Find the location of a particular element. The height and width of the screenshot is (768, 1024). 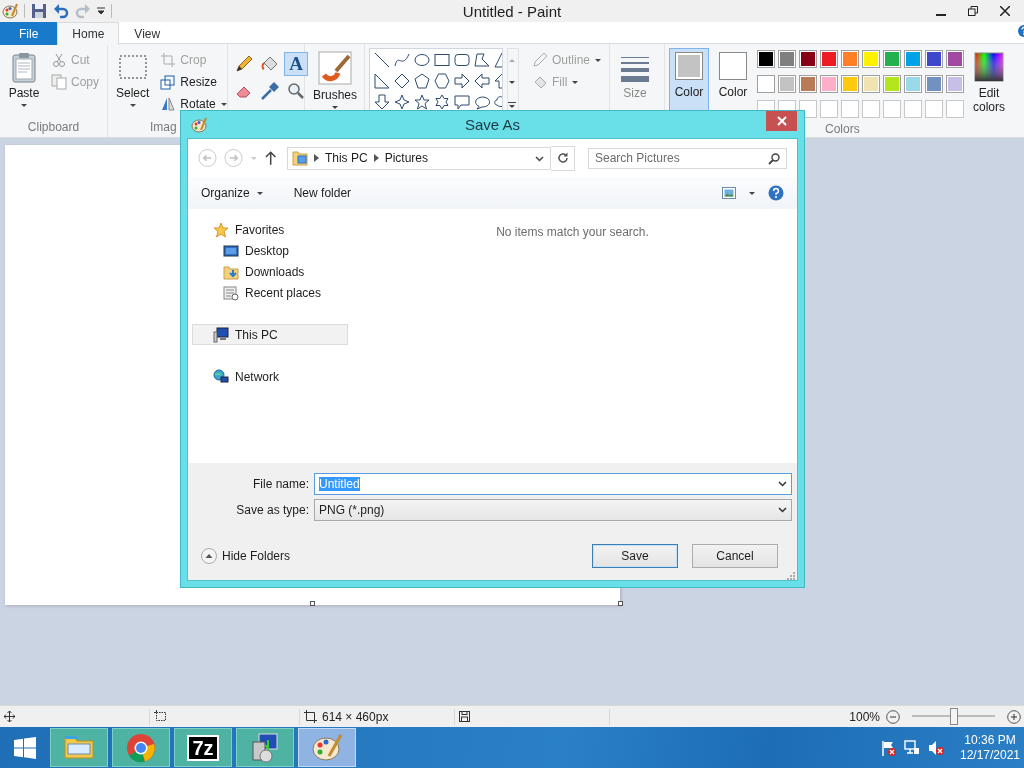

address-bar: This PC Pictures is located at coordinates (419, 158).